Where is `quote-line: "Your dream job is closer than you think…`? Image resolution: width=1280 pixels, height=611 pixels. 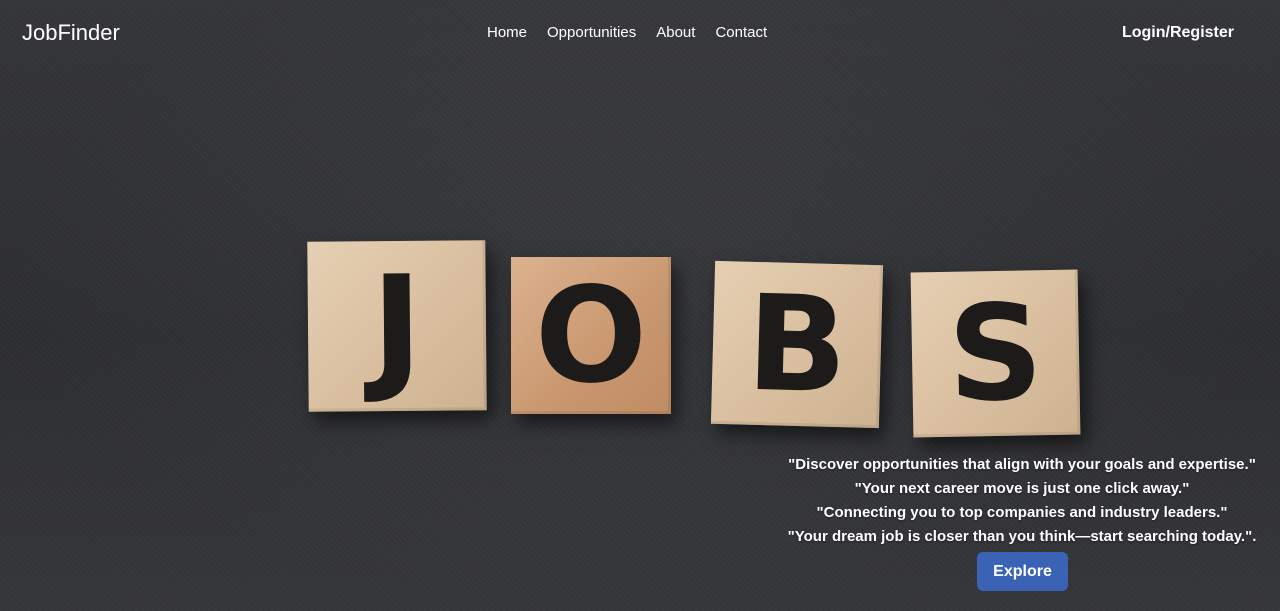 quote-line: "Your dream job is closer than you think… is located at coordinates (1022, 536).